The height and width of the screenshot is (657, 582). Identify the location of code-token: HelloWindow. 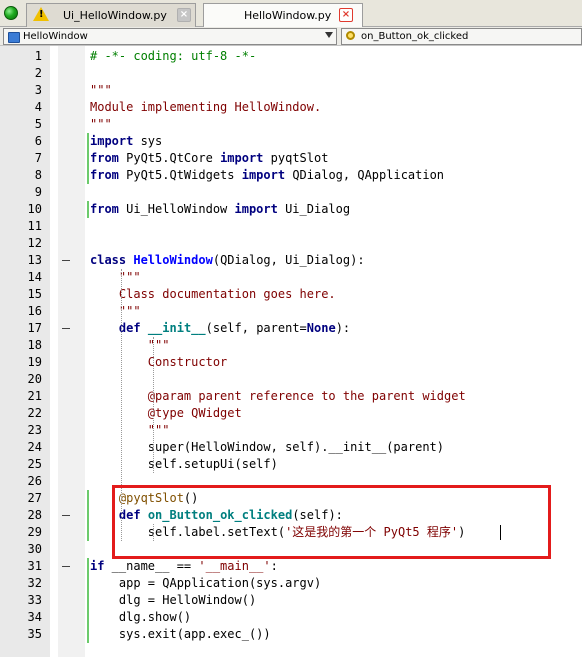
(173, 260).